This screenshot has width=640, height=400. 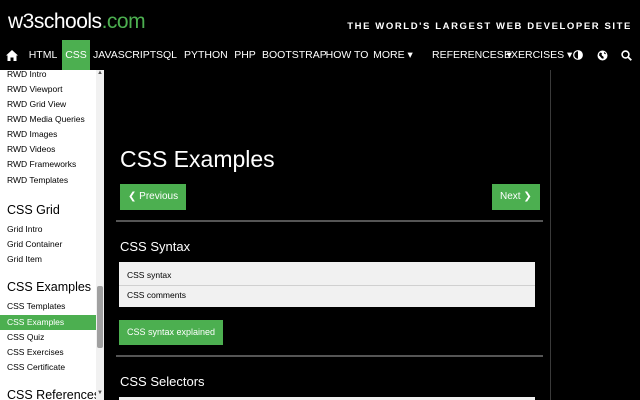 I want to click on example-link-css-comments: CSS comments, so click(x=327, y=295).